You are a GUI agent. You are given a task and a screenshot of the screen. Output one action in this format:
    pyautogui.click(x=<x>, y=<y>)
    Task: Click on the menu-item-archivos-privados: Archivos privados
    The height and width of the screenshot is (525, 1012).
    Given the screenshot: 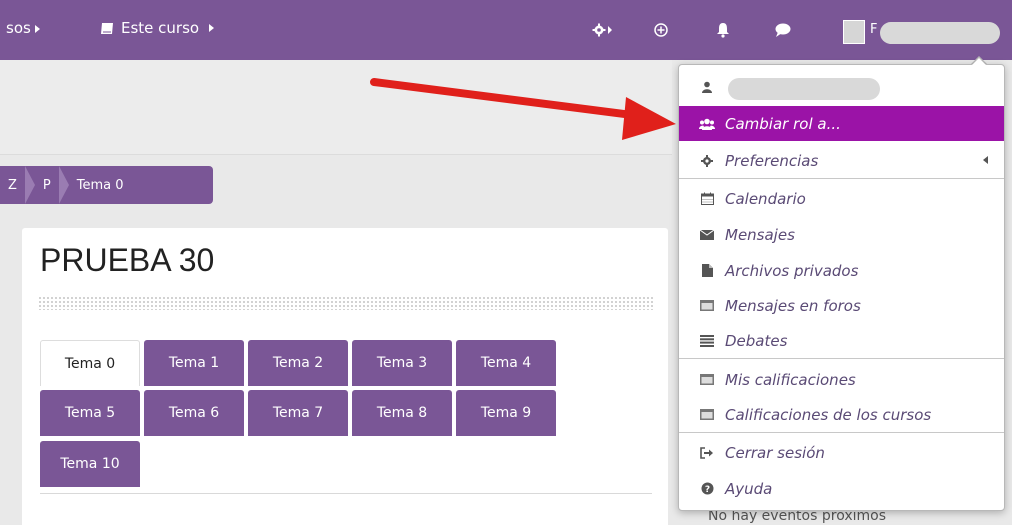 What is the action you would take?
    pyautogui.click(x=841, y=270)
    